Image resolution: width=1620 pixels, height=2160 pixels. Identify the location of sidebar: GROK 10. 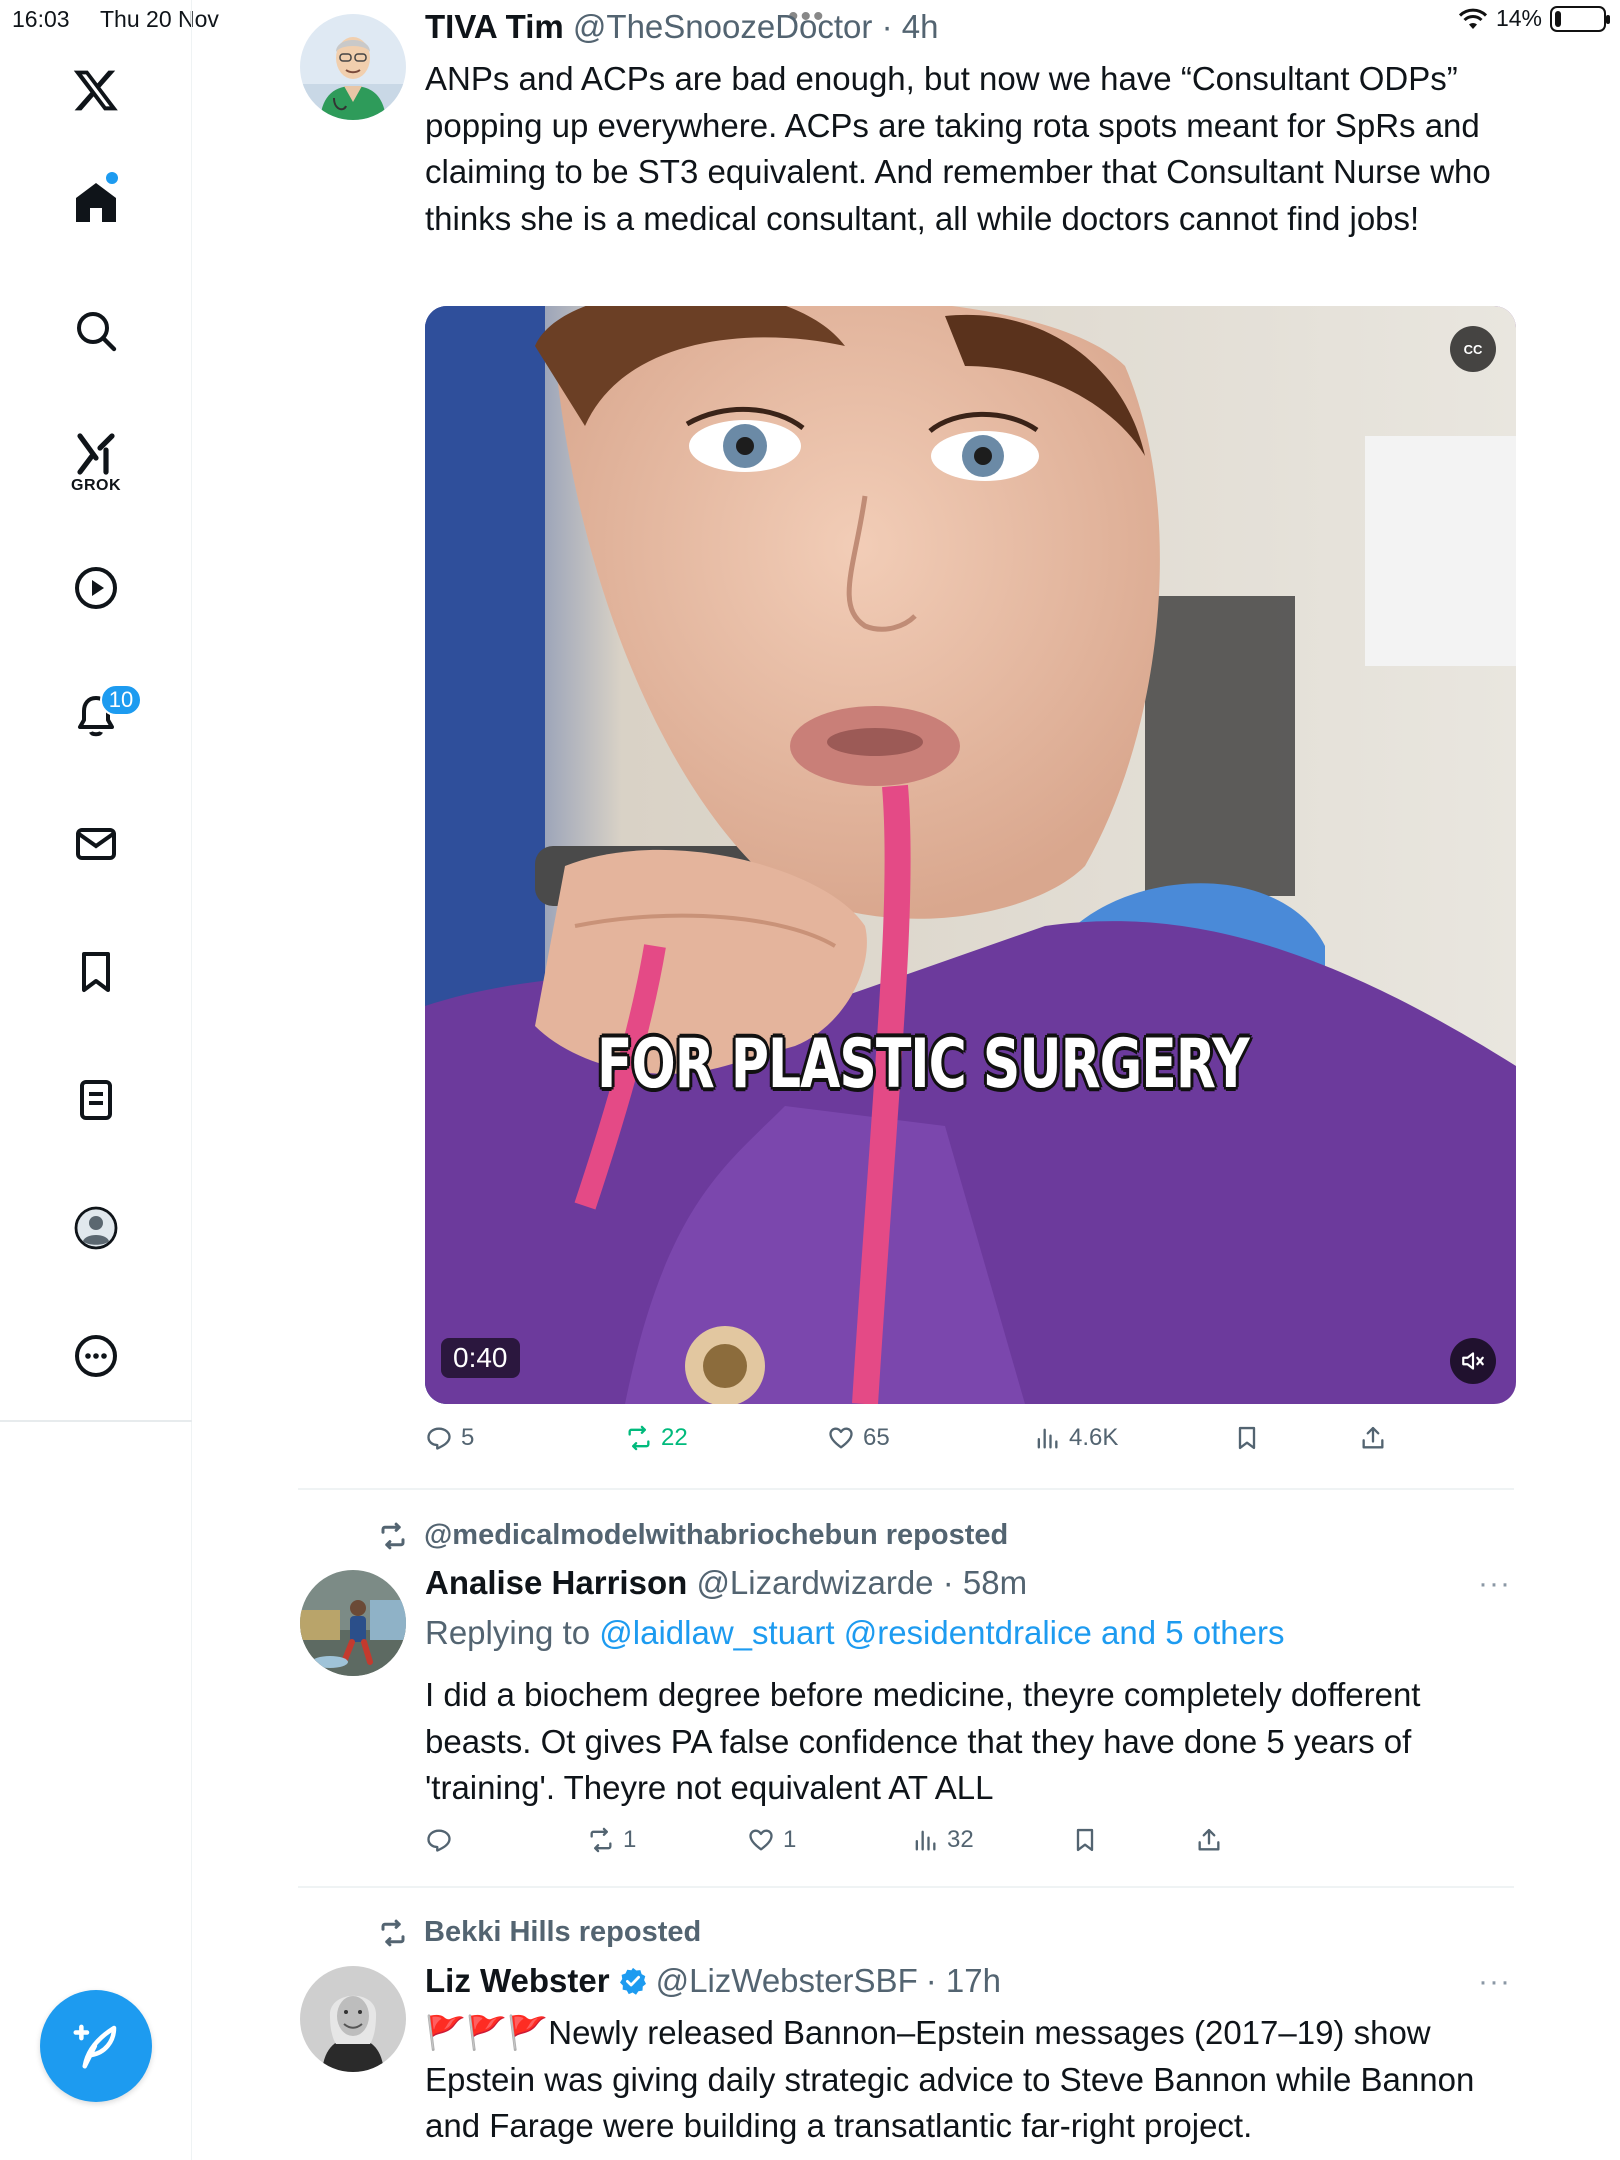
(96, 1080).